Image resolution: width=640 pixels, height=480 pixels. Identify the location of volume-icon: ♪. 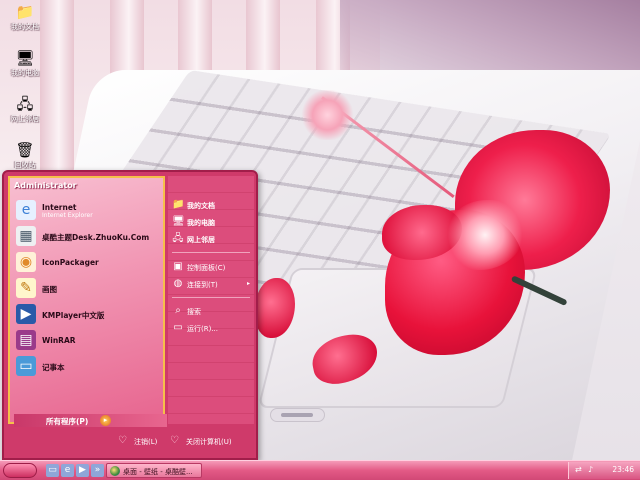
(593, 470).